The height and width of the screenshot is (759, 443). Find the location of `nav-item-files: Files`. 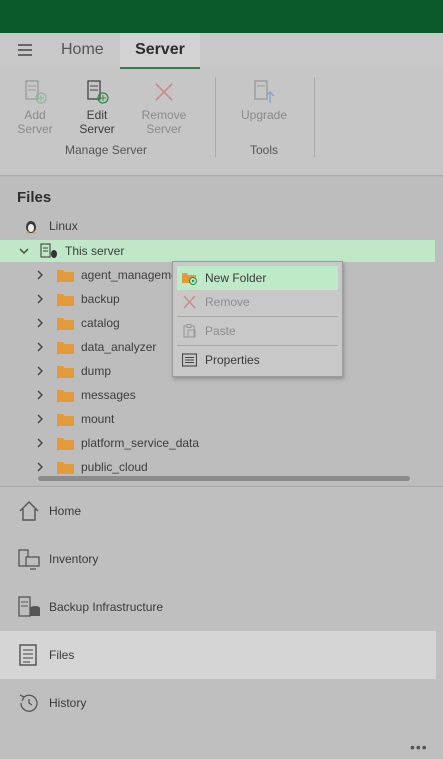

nav-item-files: Files is located at coordinates (218, 655).